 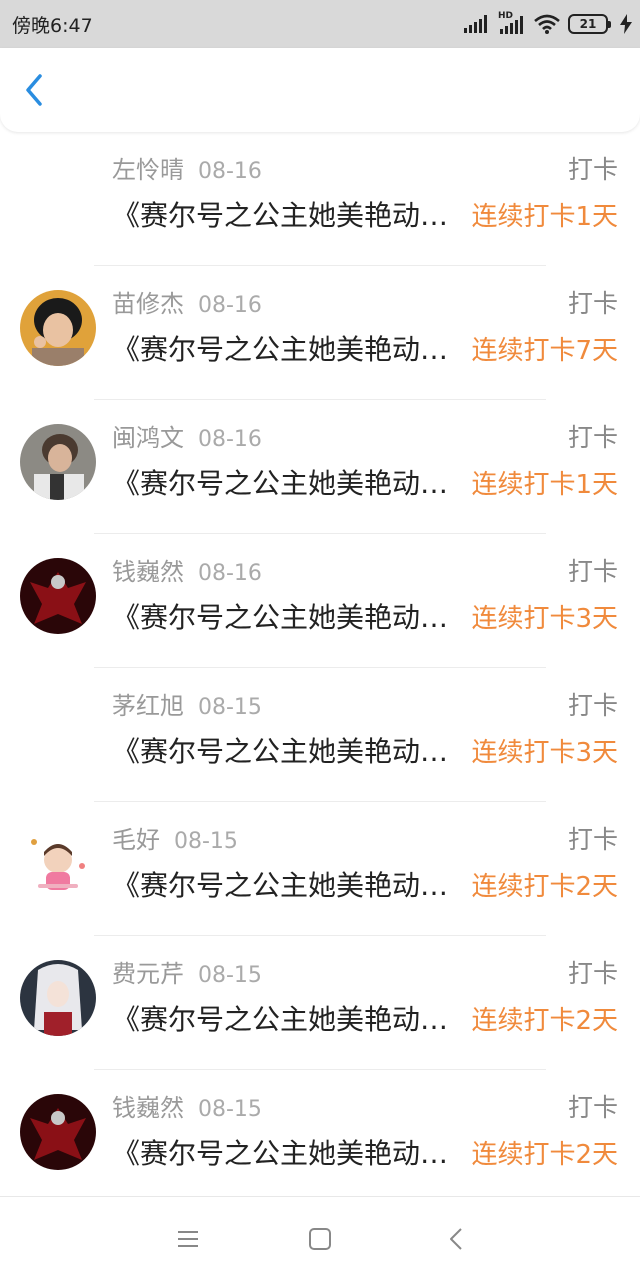 I want to click on home-button, so click(x=320, y=1239).